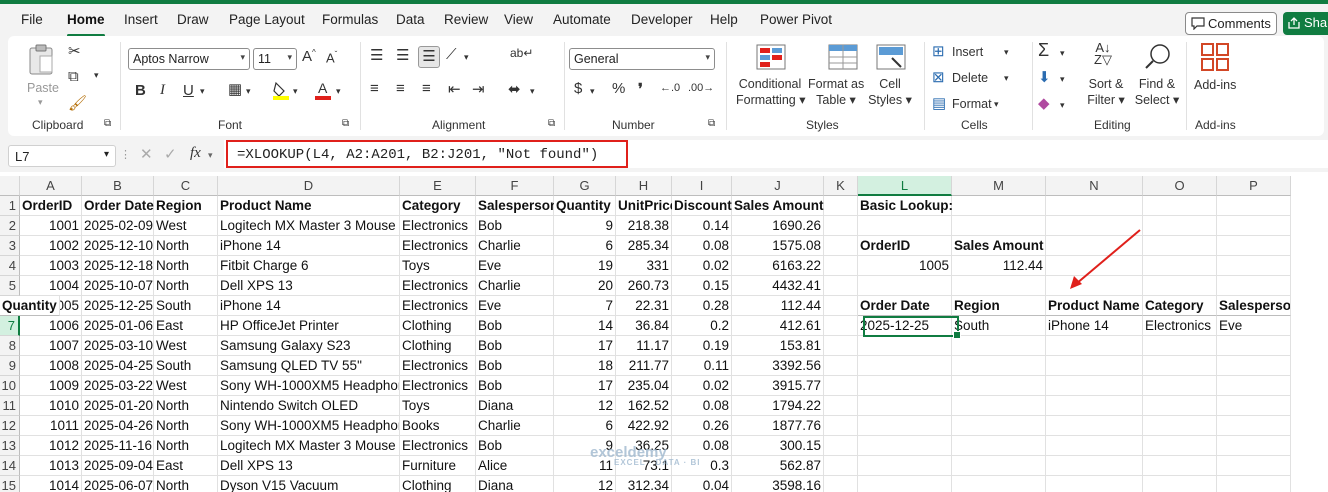  Describe the element at coordinates (309, 266) in the screenshot. I see `table-data-cell: Fitbit Charge 6` at that location.